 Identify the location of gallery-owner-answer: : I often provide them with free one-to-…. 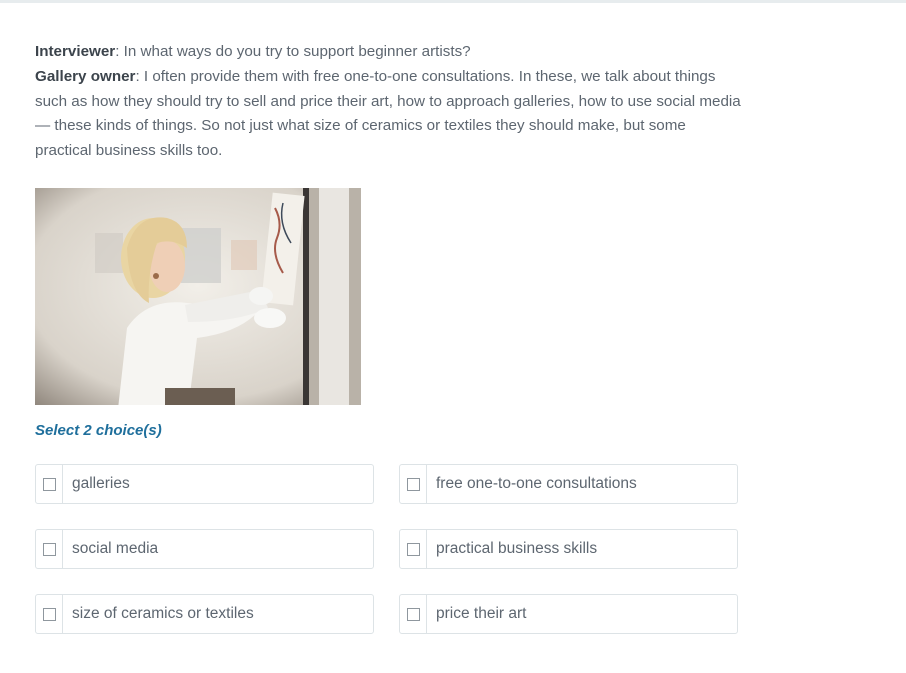
(388, 113).